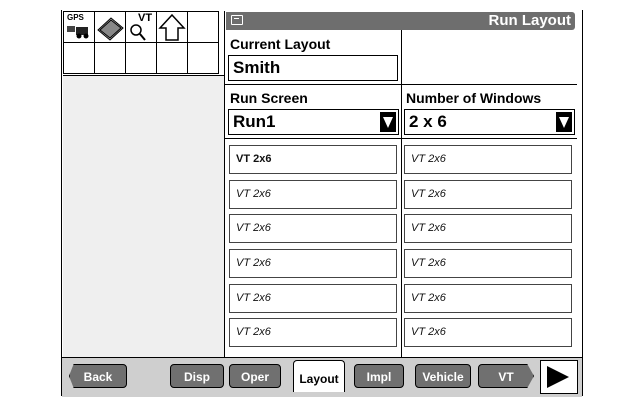  I want to click on bottom-nav: Back Disp Oper Layout Impl Vehicle VT, so click(322, 377).